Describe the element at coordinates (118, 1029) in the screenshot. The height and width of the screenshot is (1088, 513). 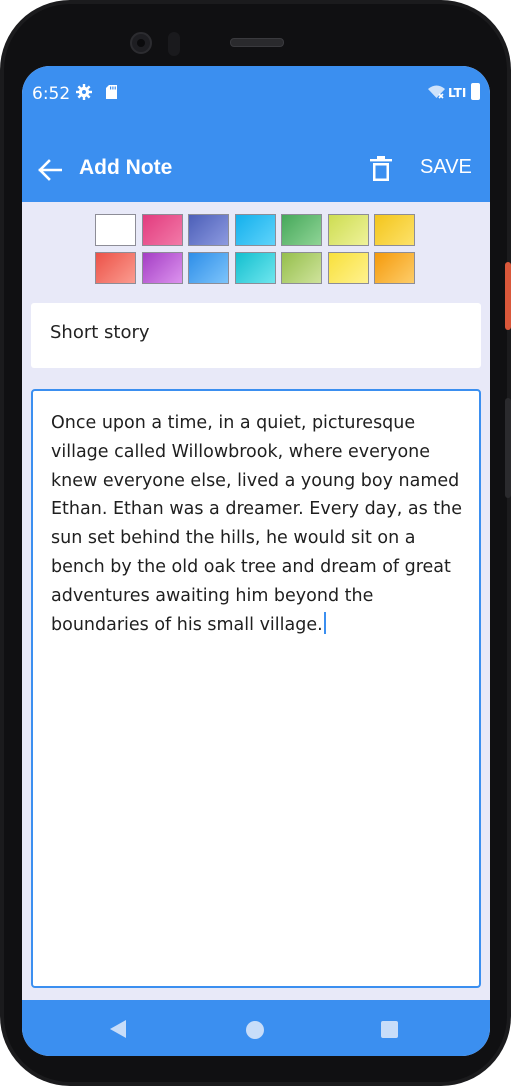
I see `nav-back-icon` at that location.